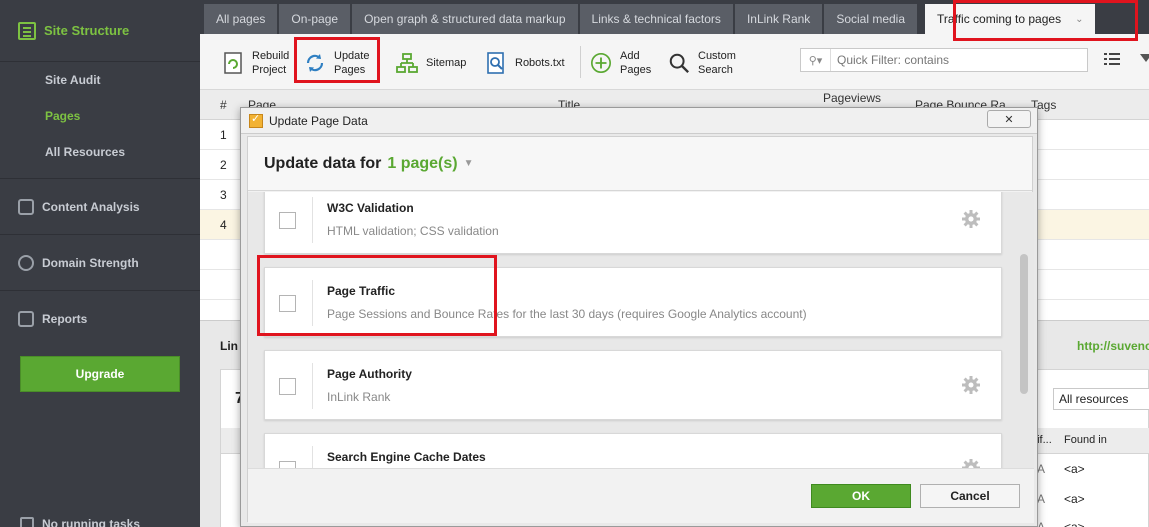 The height and width of the screenshot is (527, 1149). What do you see at coordinates (26, 318) in the screenshot?
I see `report-icon` at bounding box center [26, 318].